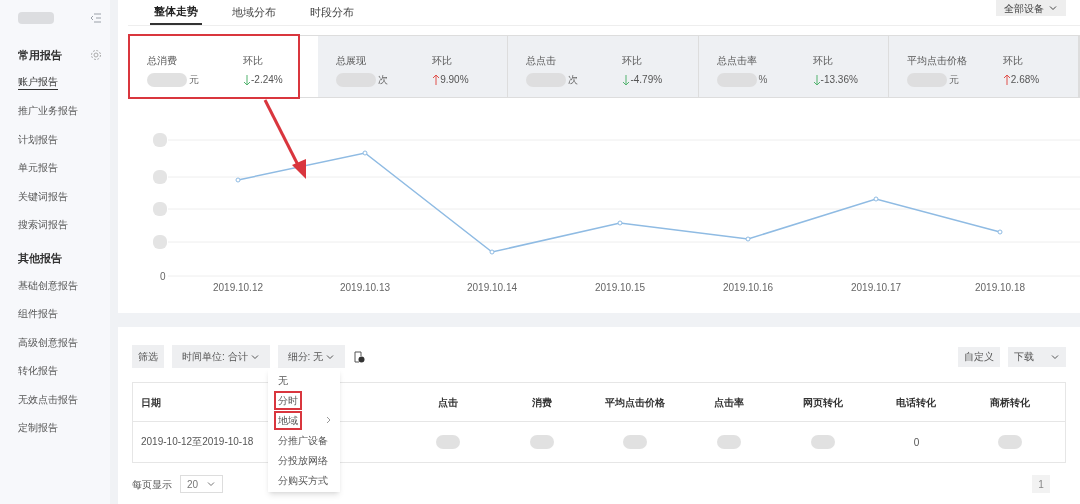  I want to click on menu-item: 分购买方式, so click(303, 480).